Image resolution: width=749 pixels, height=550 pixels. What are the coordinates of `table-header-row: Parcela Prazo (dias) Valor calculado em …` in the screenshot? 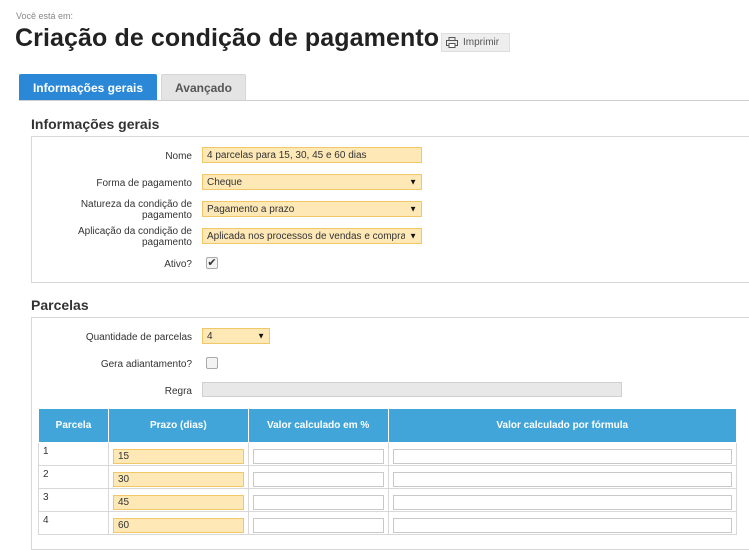 It's located at (388, 425).